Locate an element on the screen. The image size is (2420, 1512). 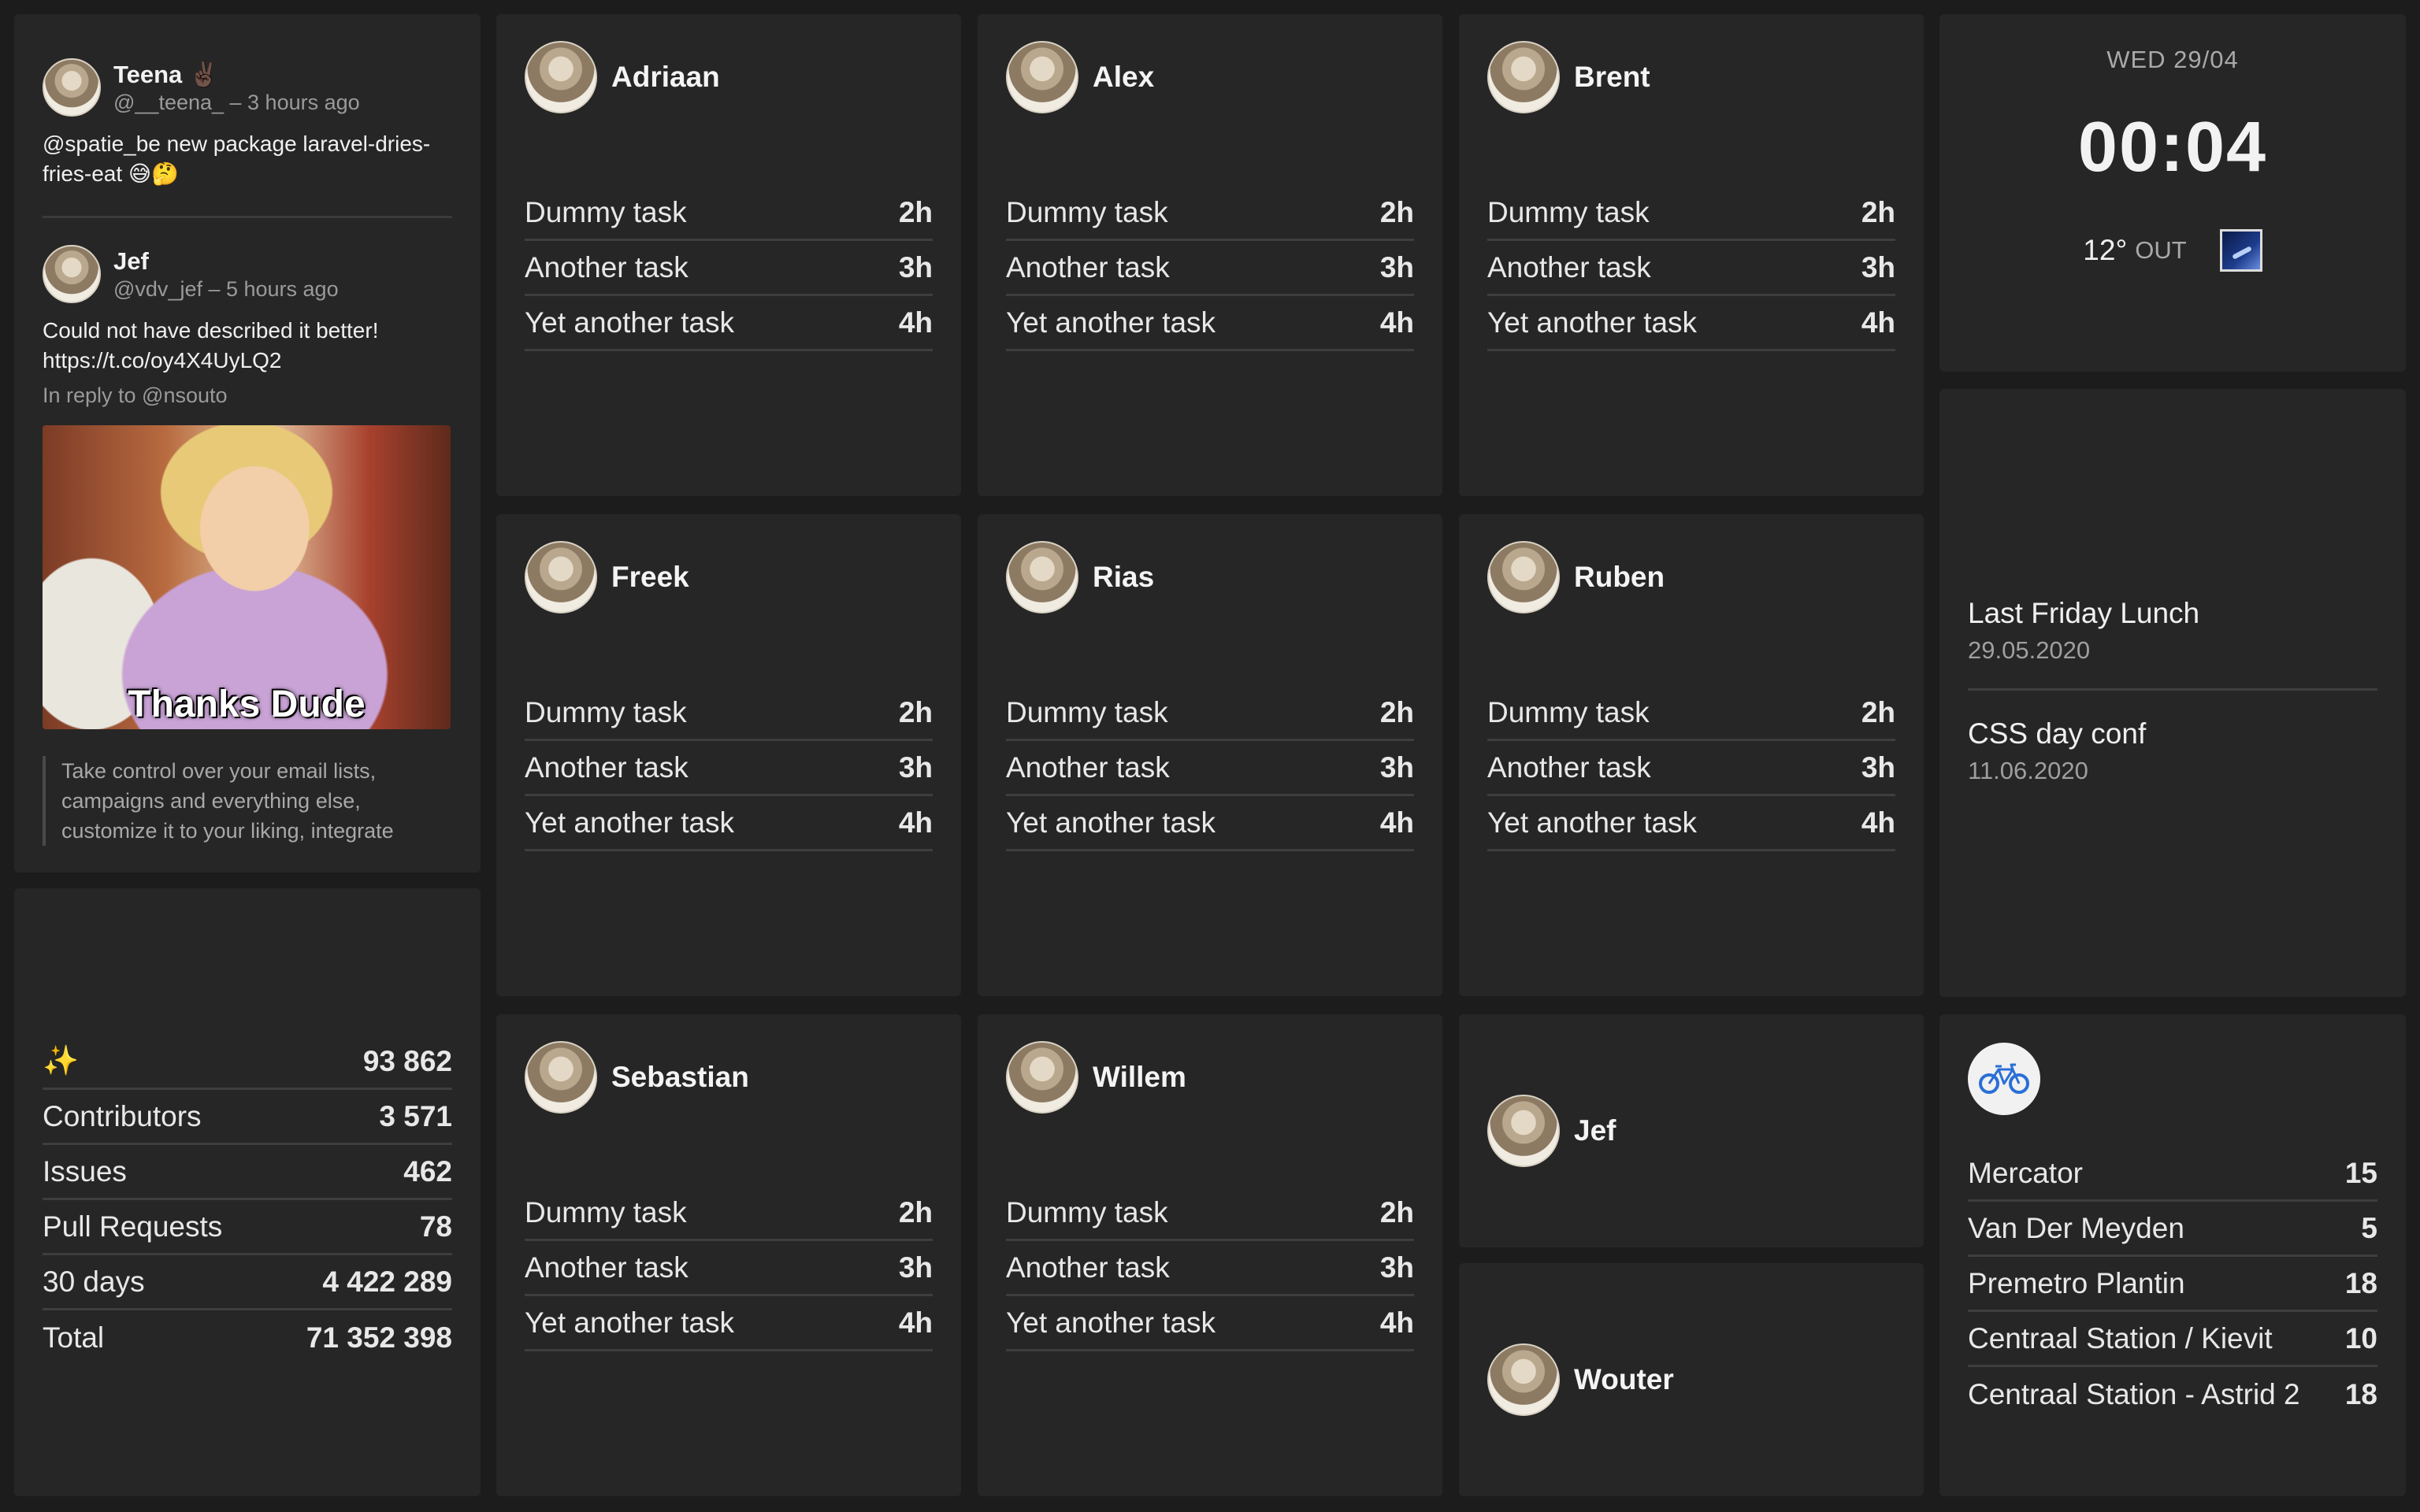
station-name: Premetro Plantin is located at coordinates (2076, 1282).